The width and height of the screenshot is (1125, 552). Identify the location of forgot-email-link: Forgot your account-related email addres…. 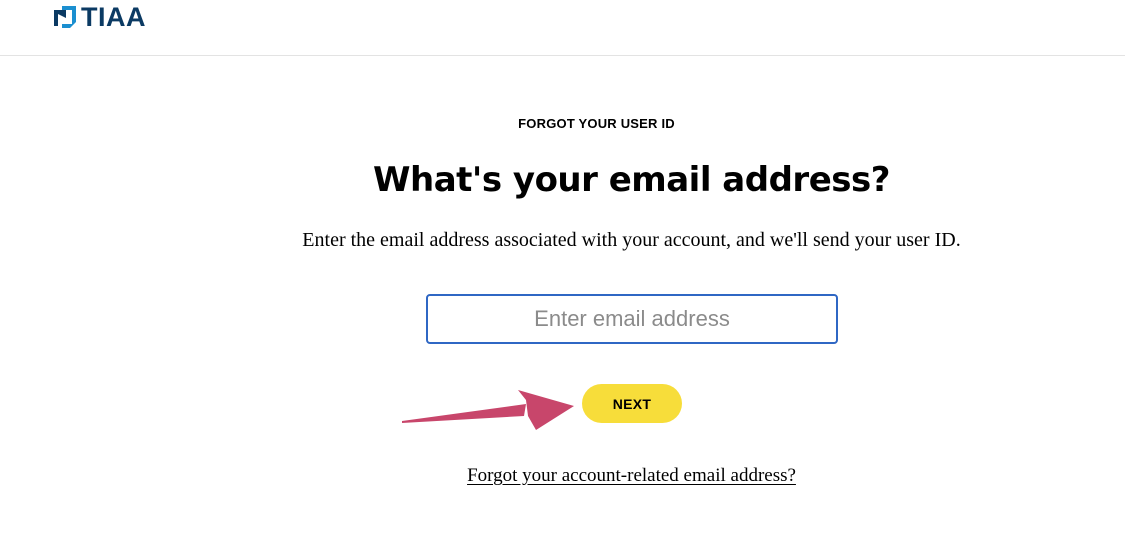
(631, 475).